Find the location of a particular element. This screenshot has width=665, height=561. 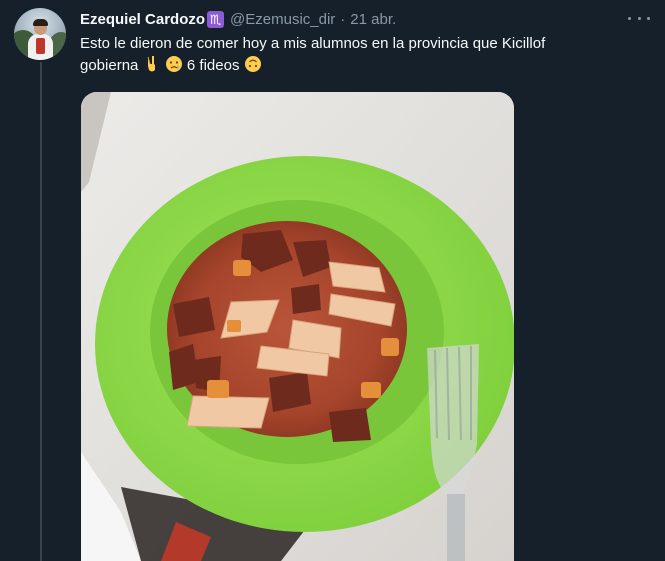

author-handle: @Ezemusic_dir is located at coordinates (282, 19).